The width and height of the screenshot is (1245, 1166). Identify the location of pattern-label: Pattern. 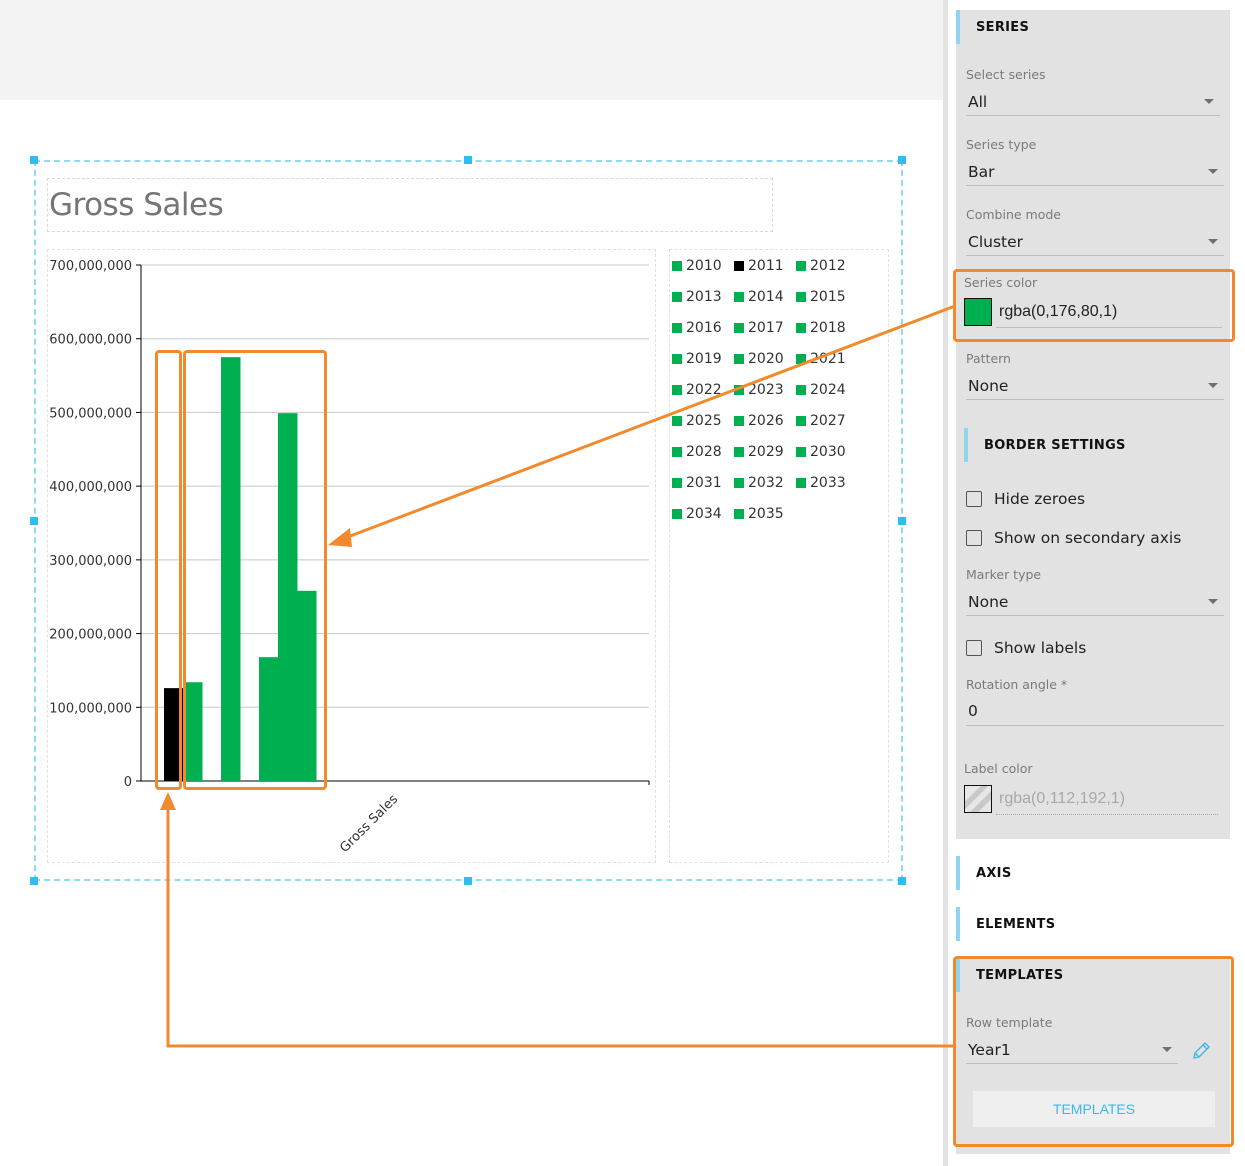
(988, 358).